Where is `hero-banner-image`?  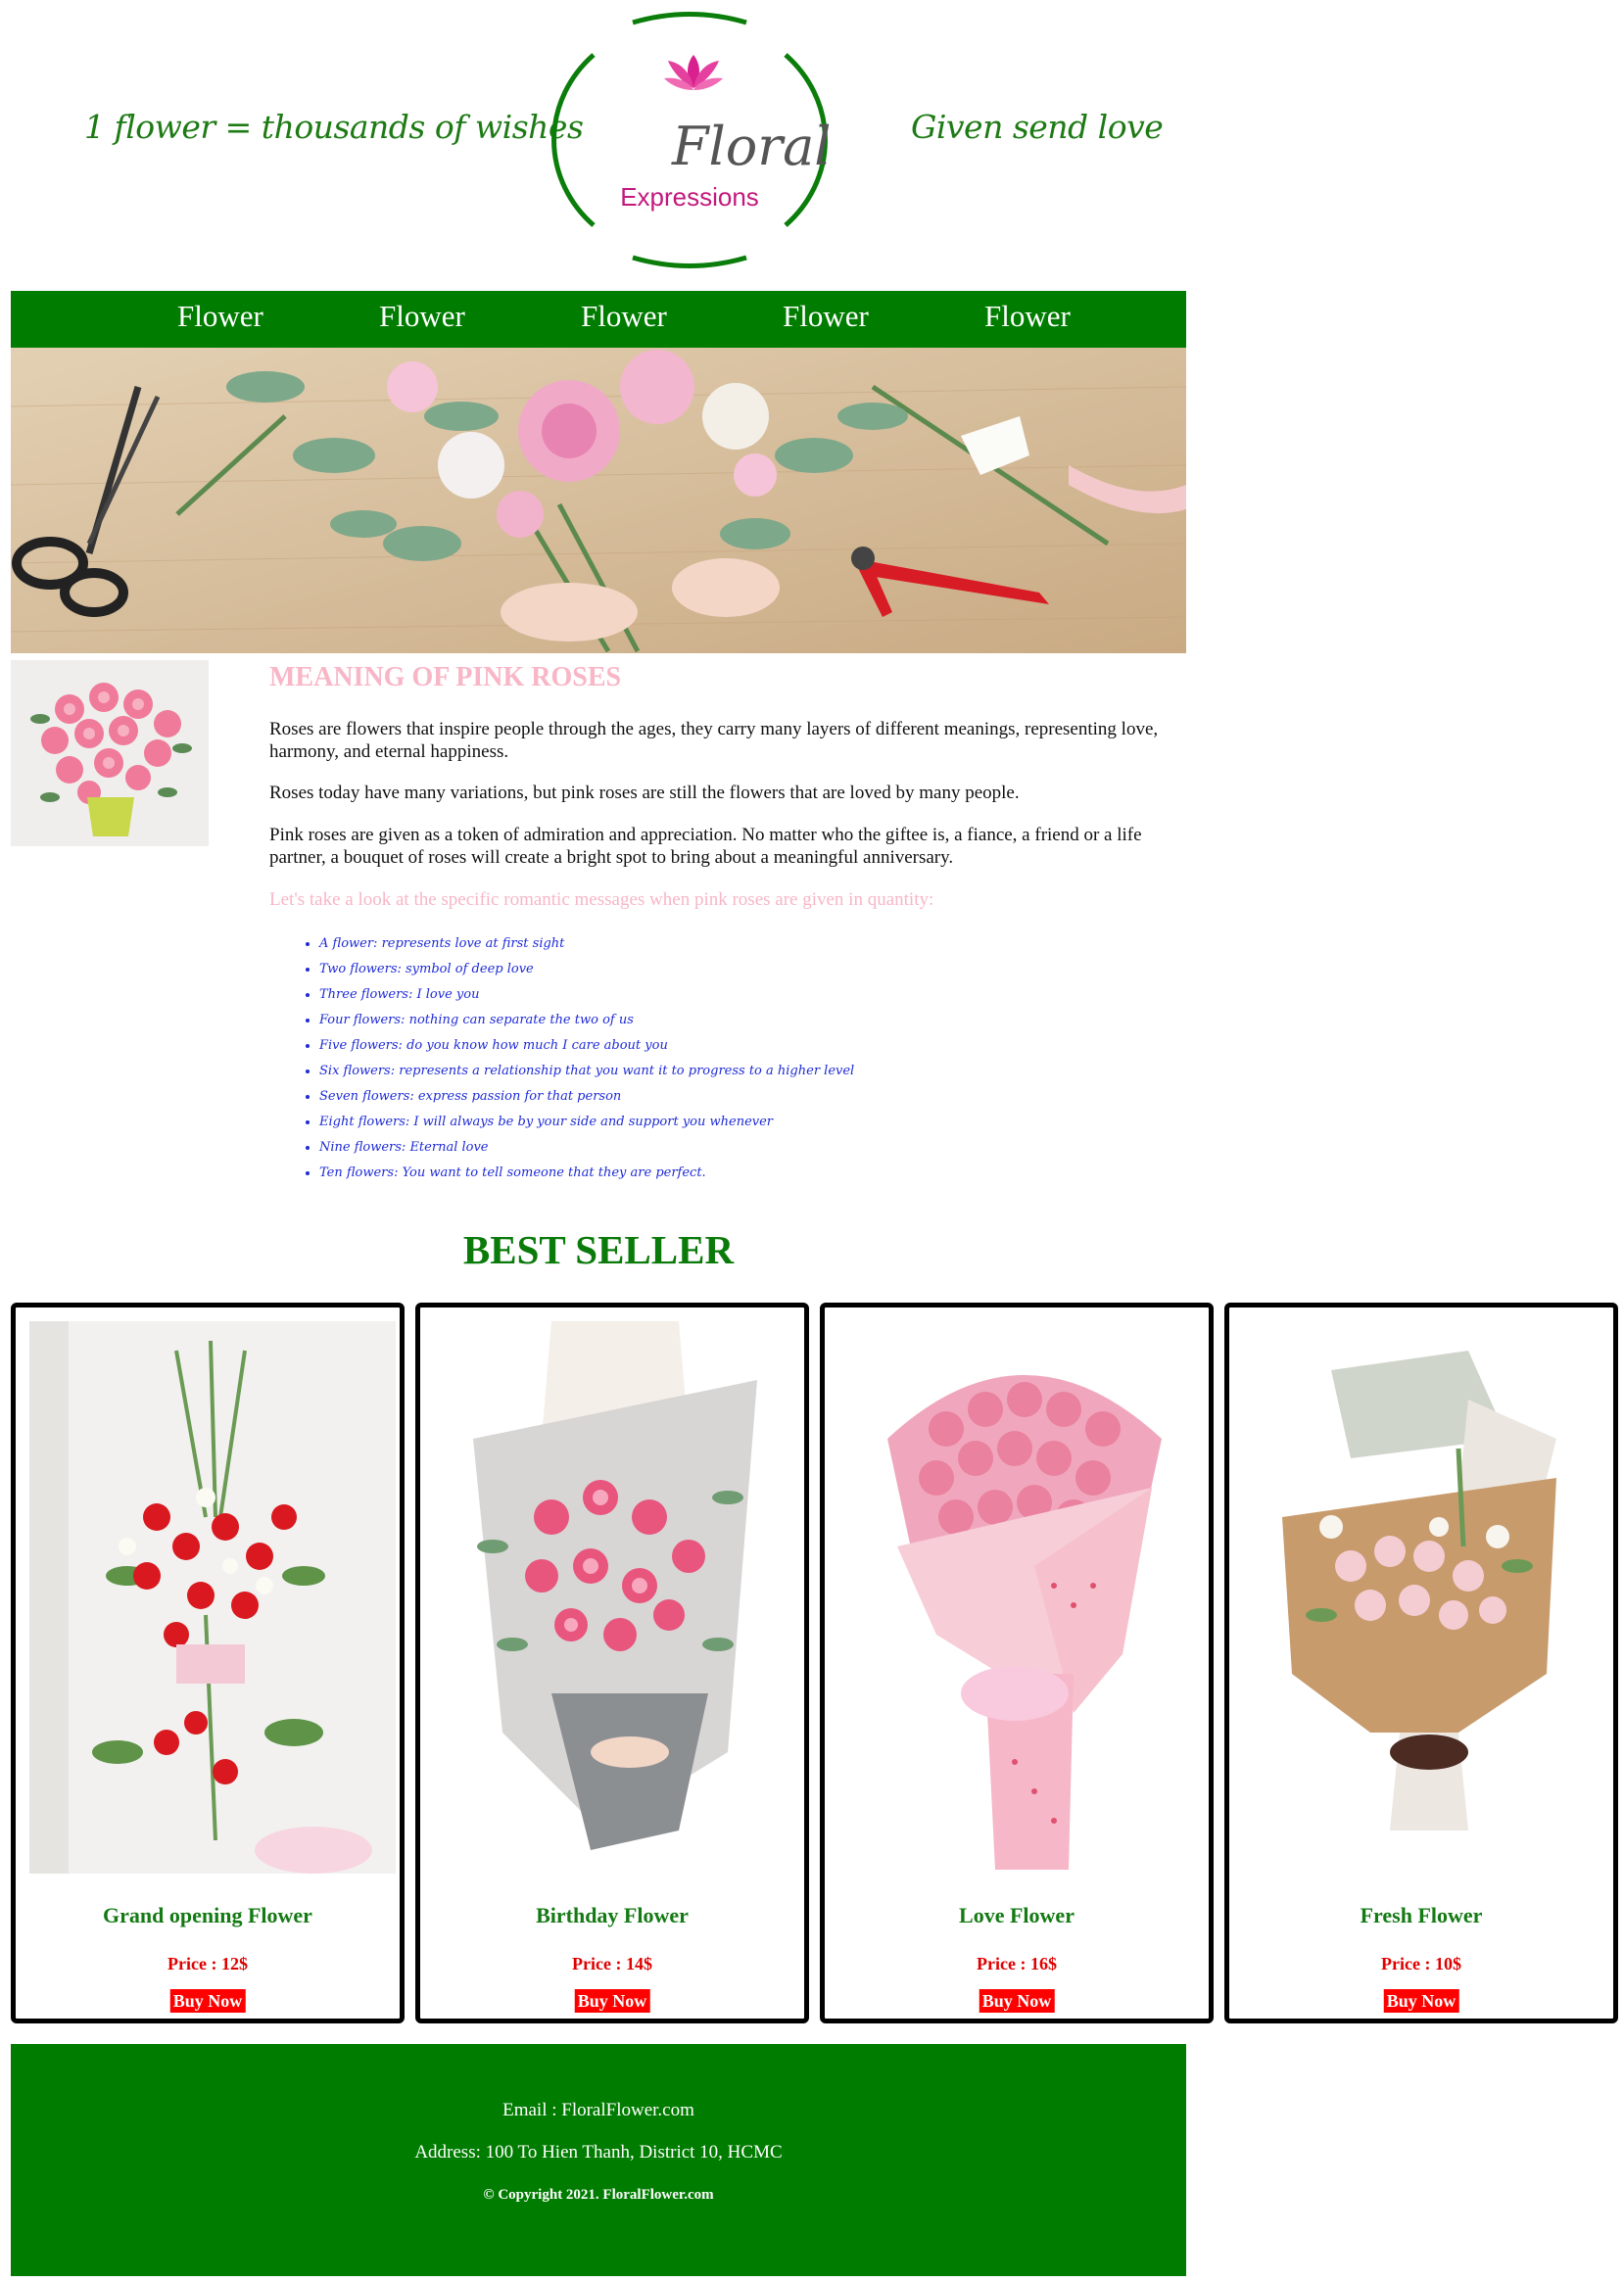 hero-banner-image is located at coordinates (599, 500).